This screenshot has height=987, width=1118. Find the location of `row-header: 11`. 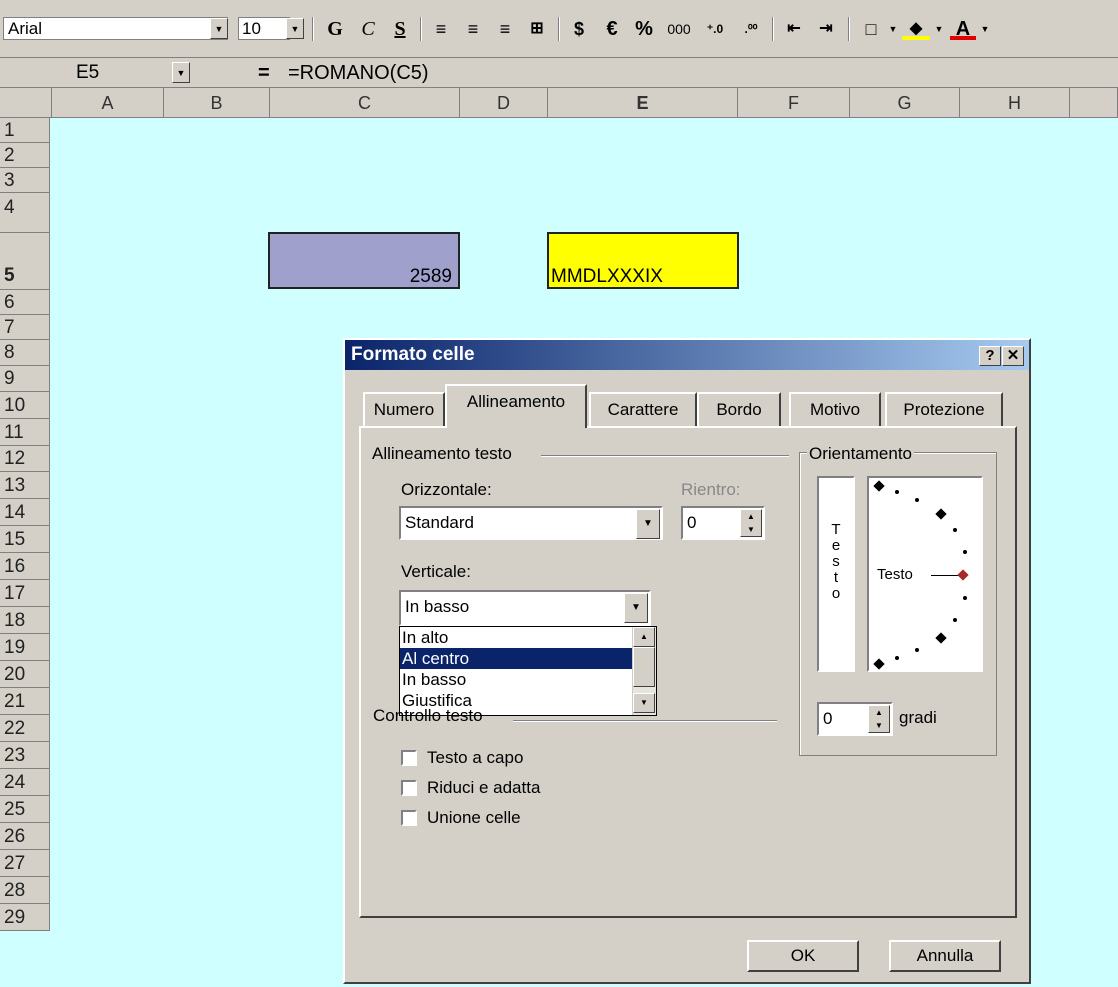

row-header: 11 is located at coordinates (25, 432).